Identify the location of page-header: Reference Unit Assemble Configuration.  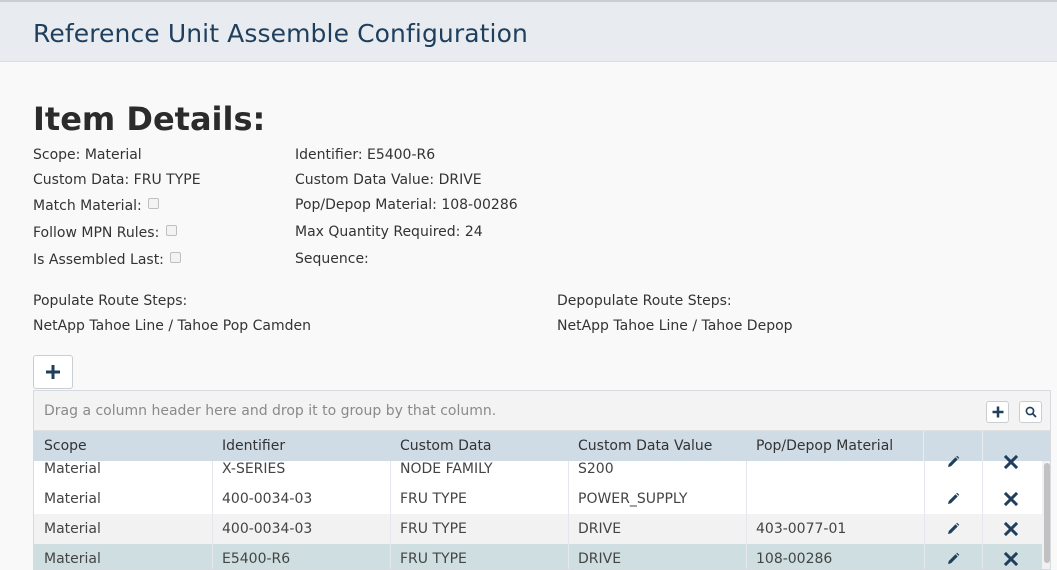
(528, 32).